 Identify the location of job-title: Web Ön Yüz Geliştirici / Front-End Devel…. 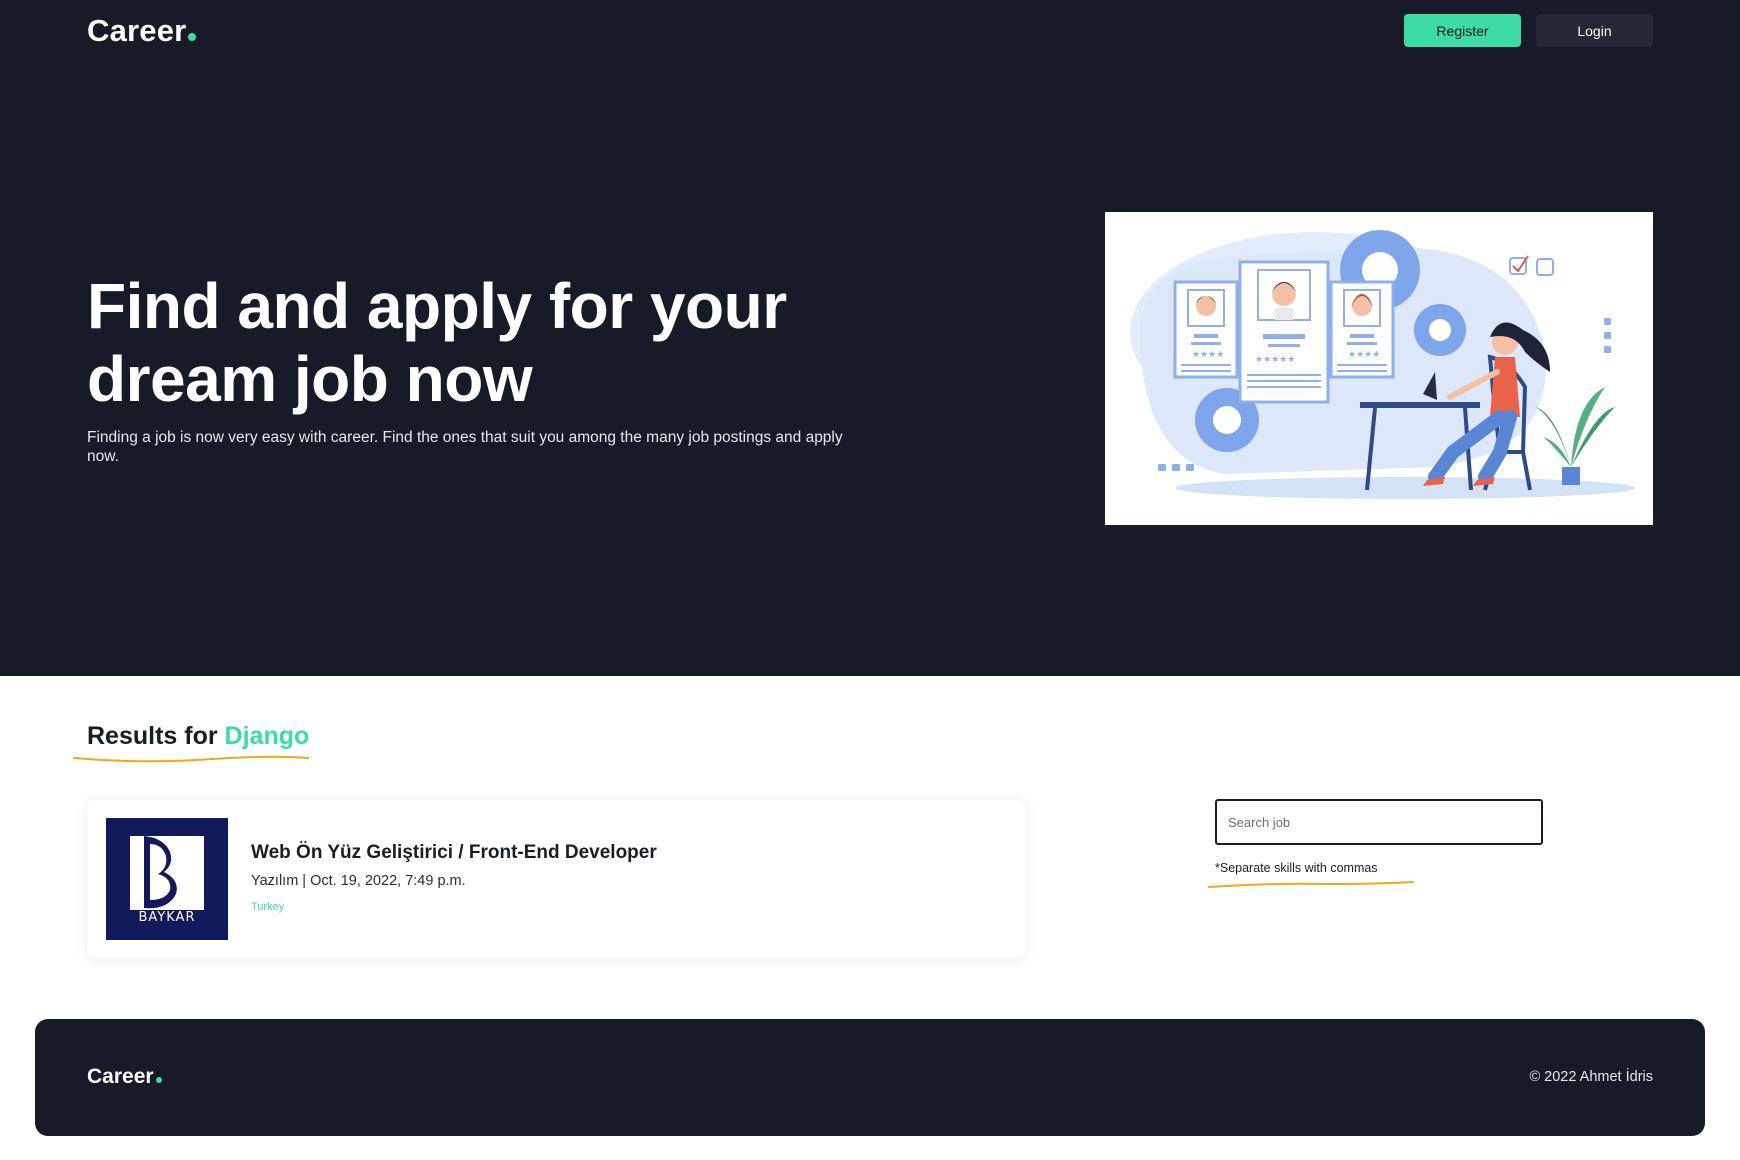
(454, 853).